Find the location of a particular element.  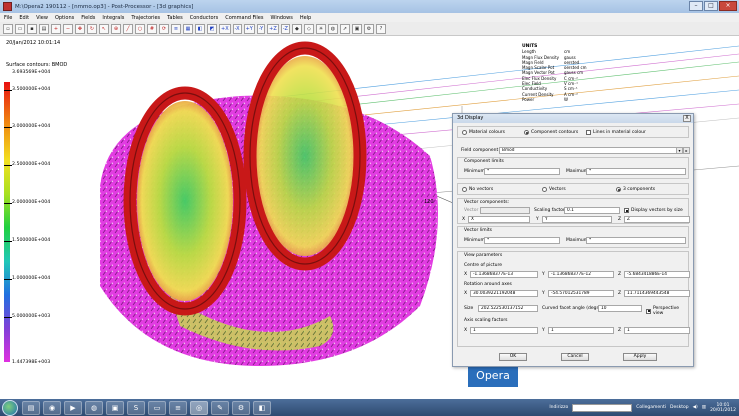

vector-x-select: X is located at coordinates (499, 219).